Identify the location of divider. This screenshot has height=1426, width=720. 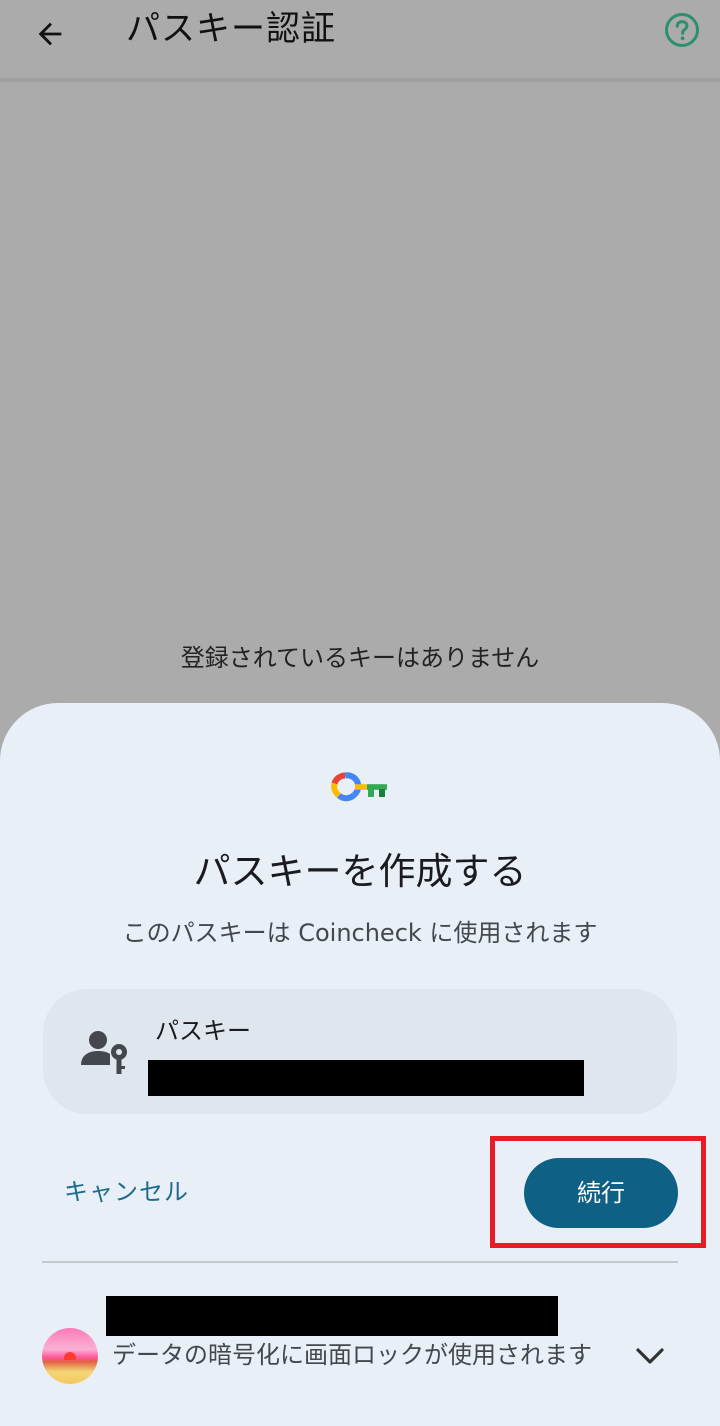
(360, 1262).